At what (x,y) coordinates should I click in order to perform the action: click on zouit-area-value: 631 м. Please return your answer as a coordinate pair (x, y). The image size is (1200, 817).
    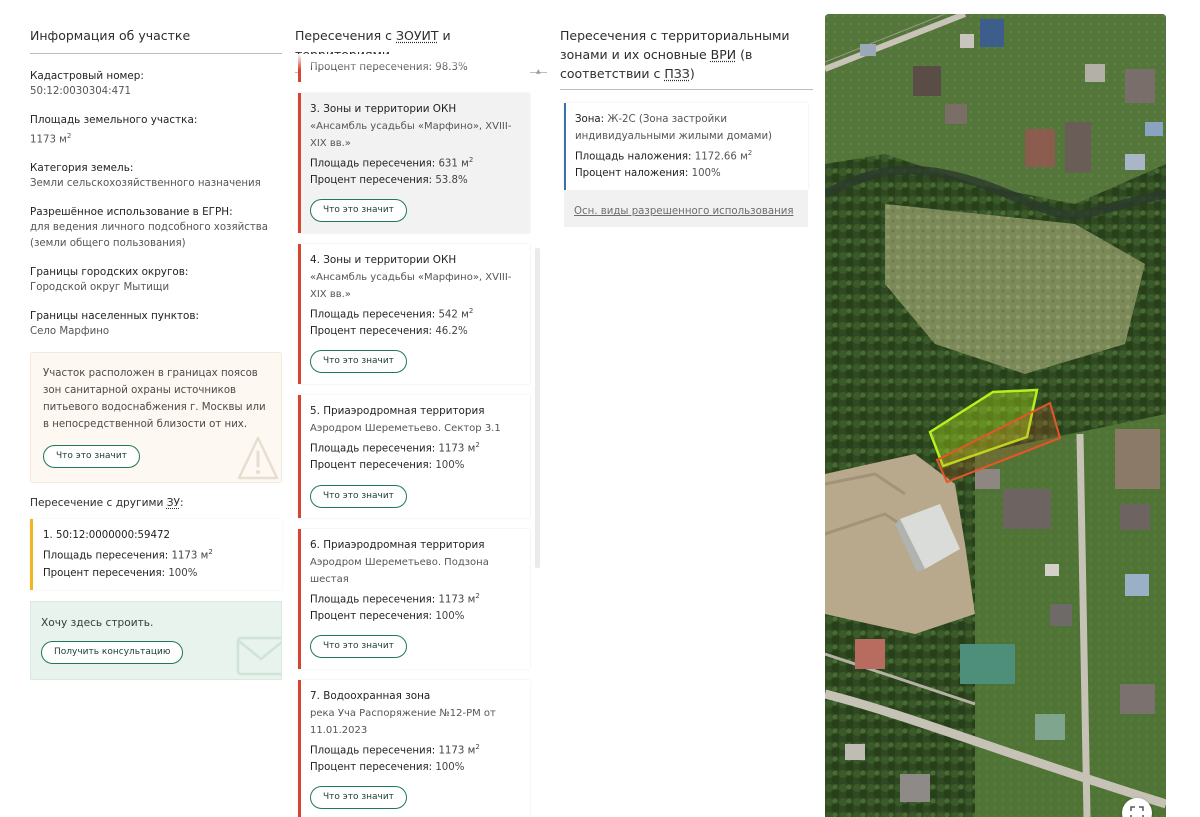
    Looking at the image, I should click on (453, 164).